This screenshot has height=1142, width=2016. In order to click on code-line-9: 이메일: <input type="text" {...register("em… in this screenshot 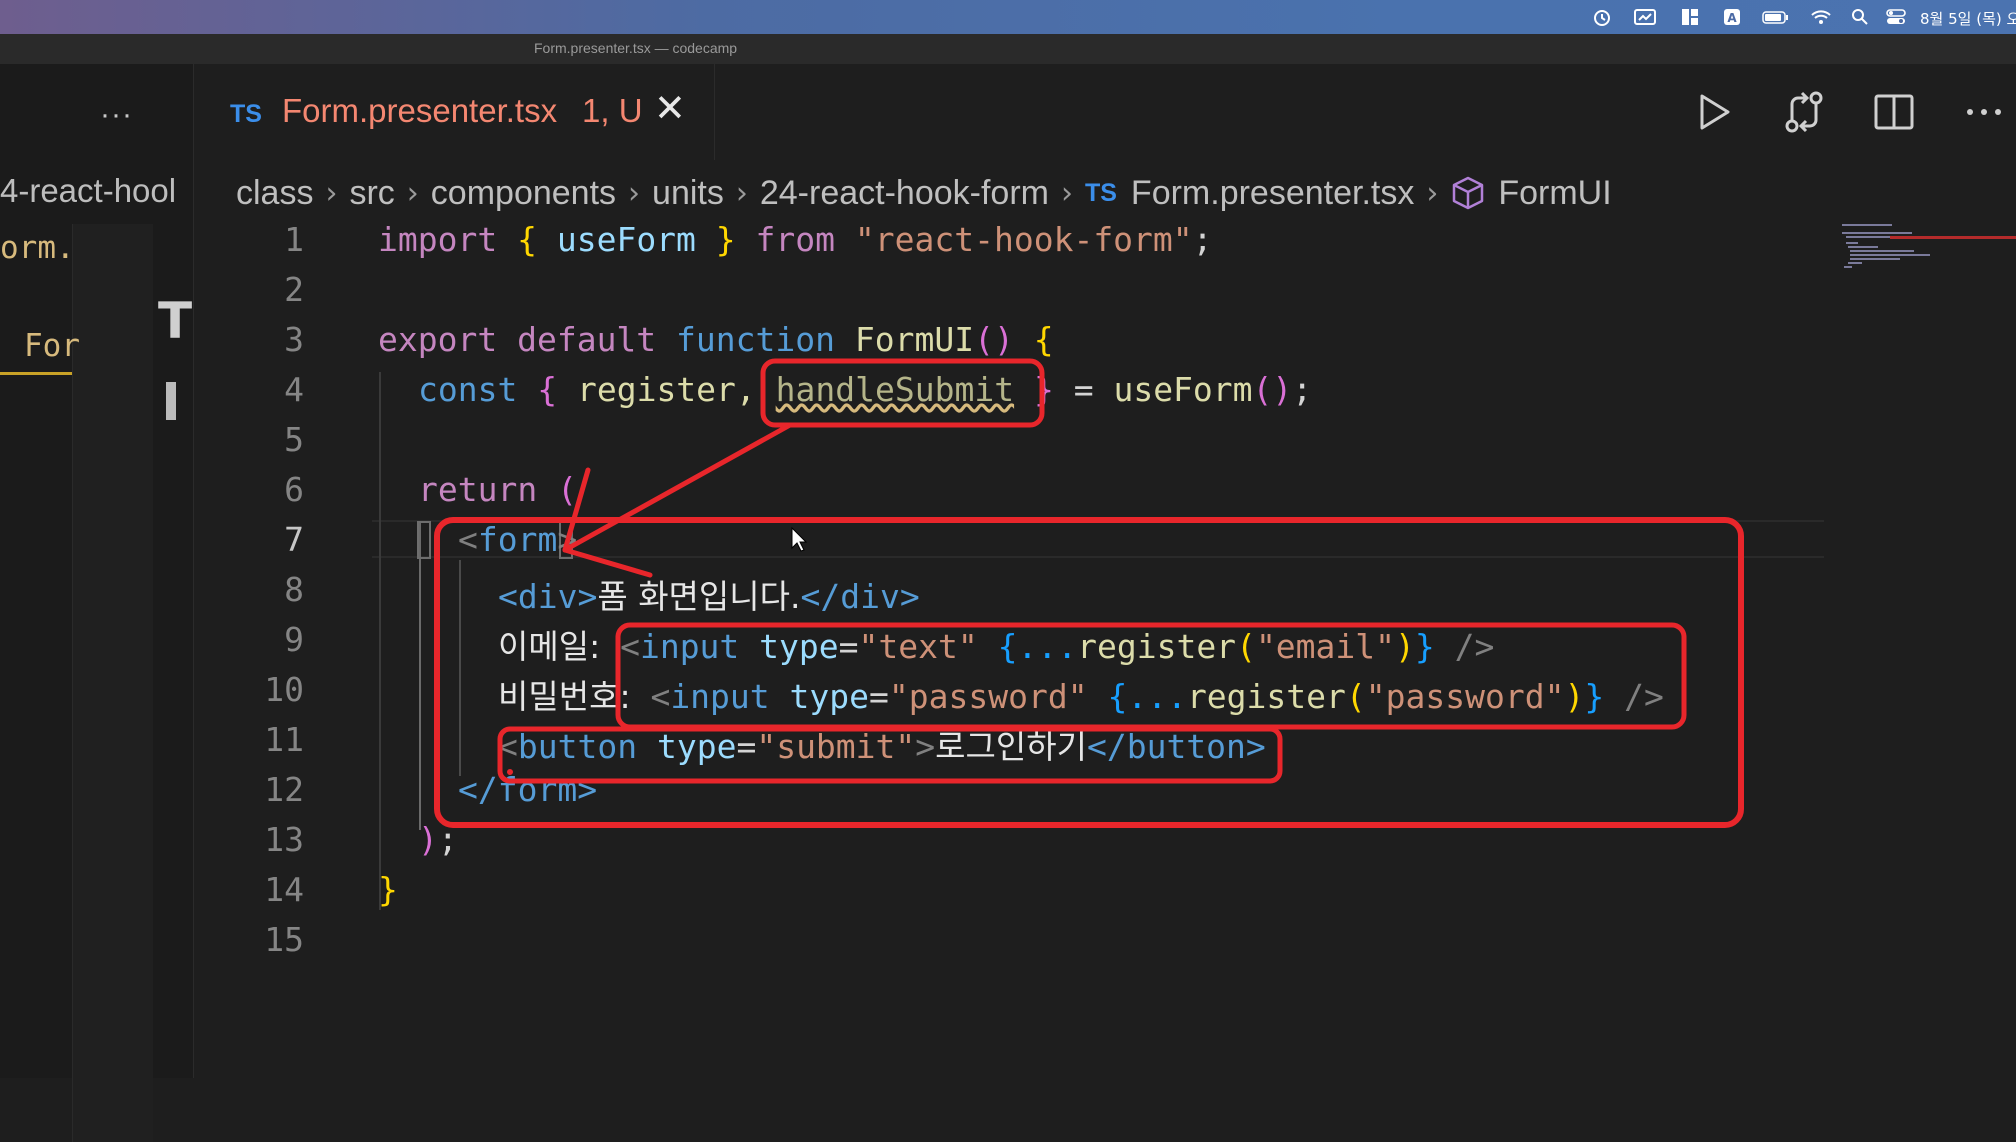, I will do `click(996, 644)`.